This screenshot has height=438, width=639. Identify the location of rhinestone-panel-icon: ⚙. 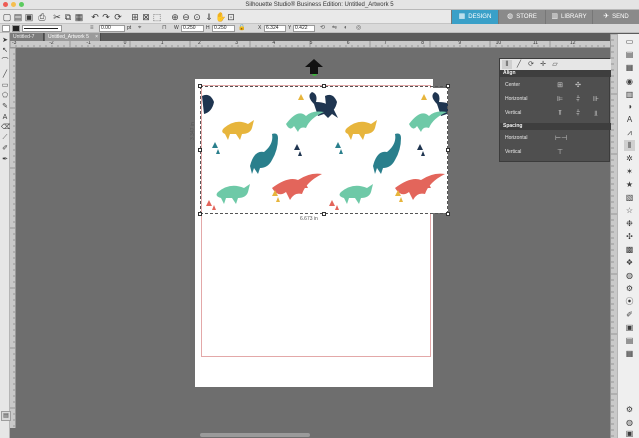
(629, 288).